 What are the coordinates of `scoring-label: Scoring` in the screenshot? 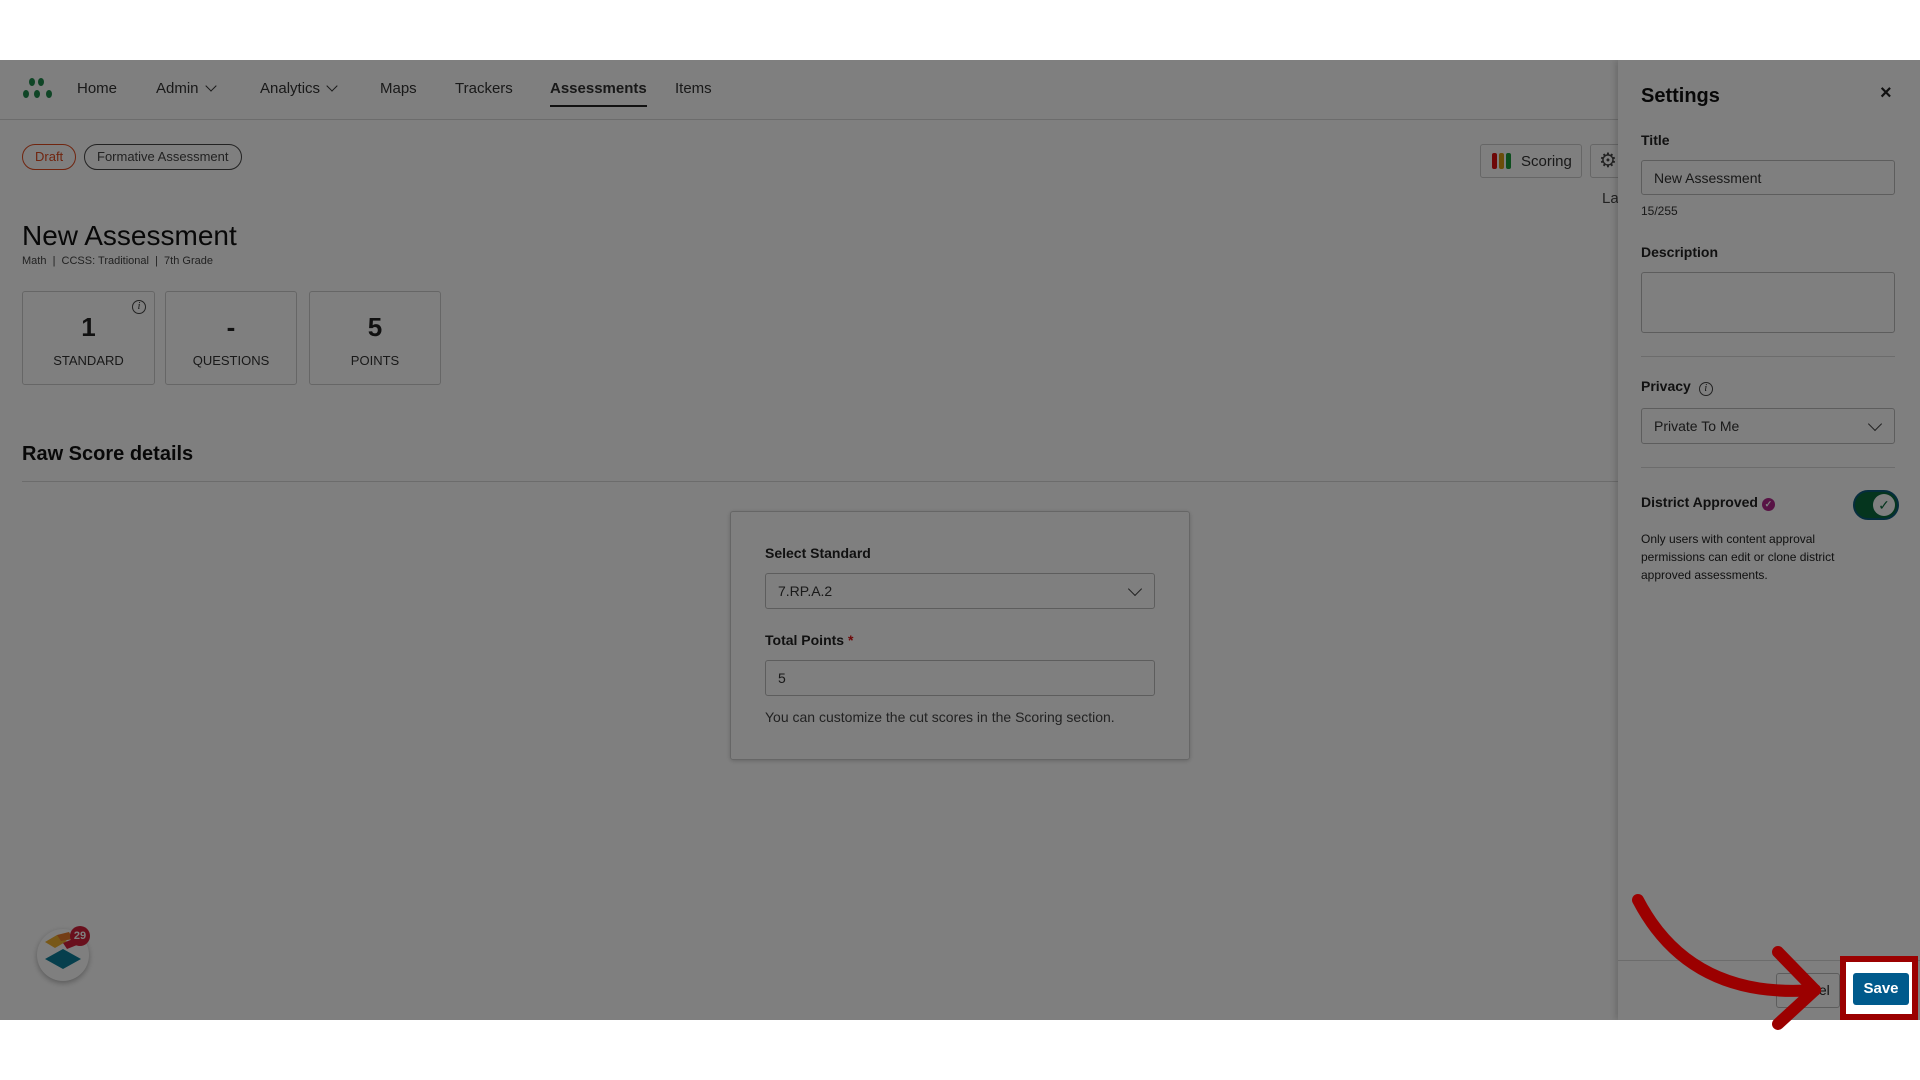 It's located at (1546, 161).